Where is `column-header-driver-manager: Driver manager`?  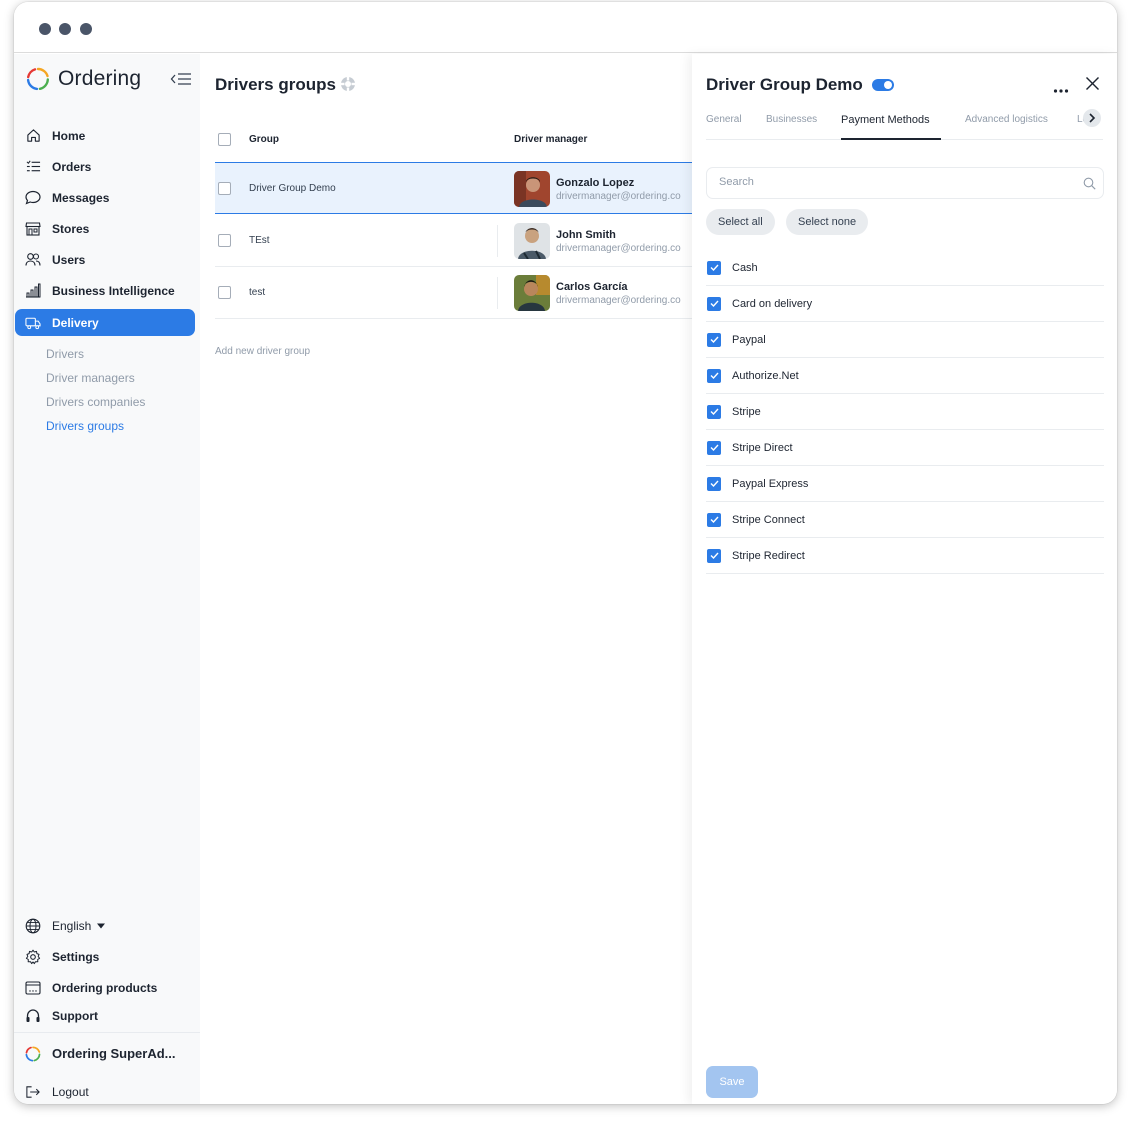
column-header-driver-manager: Driver manager is located at coordinates (550, 139).